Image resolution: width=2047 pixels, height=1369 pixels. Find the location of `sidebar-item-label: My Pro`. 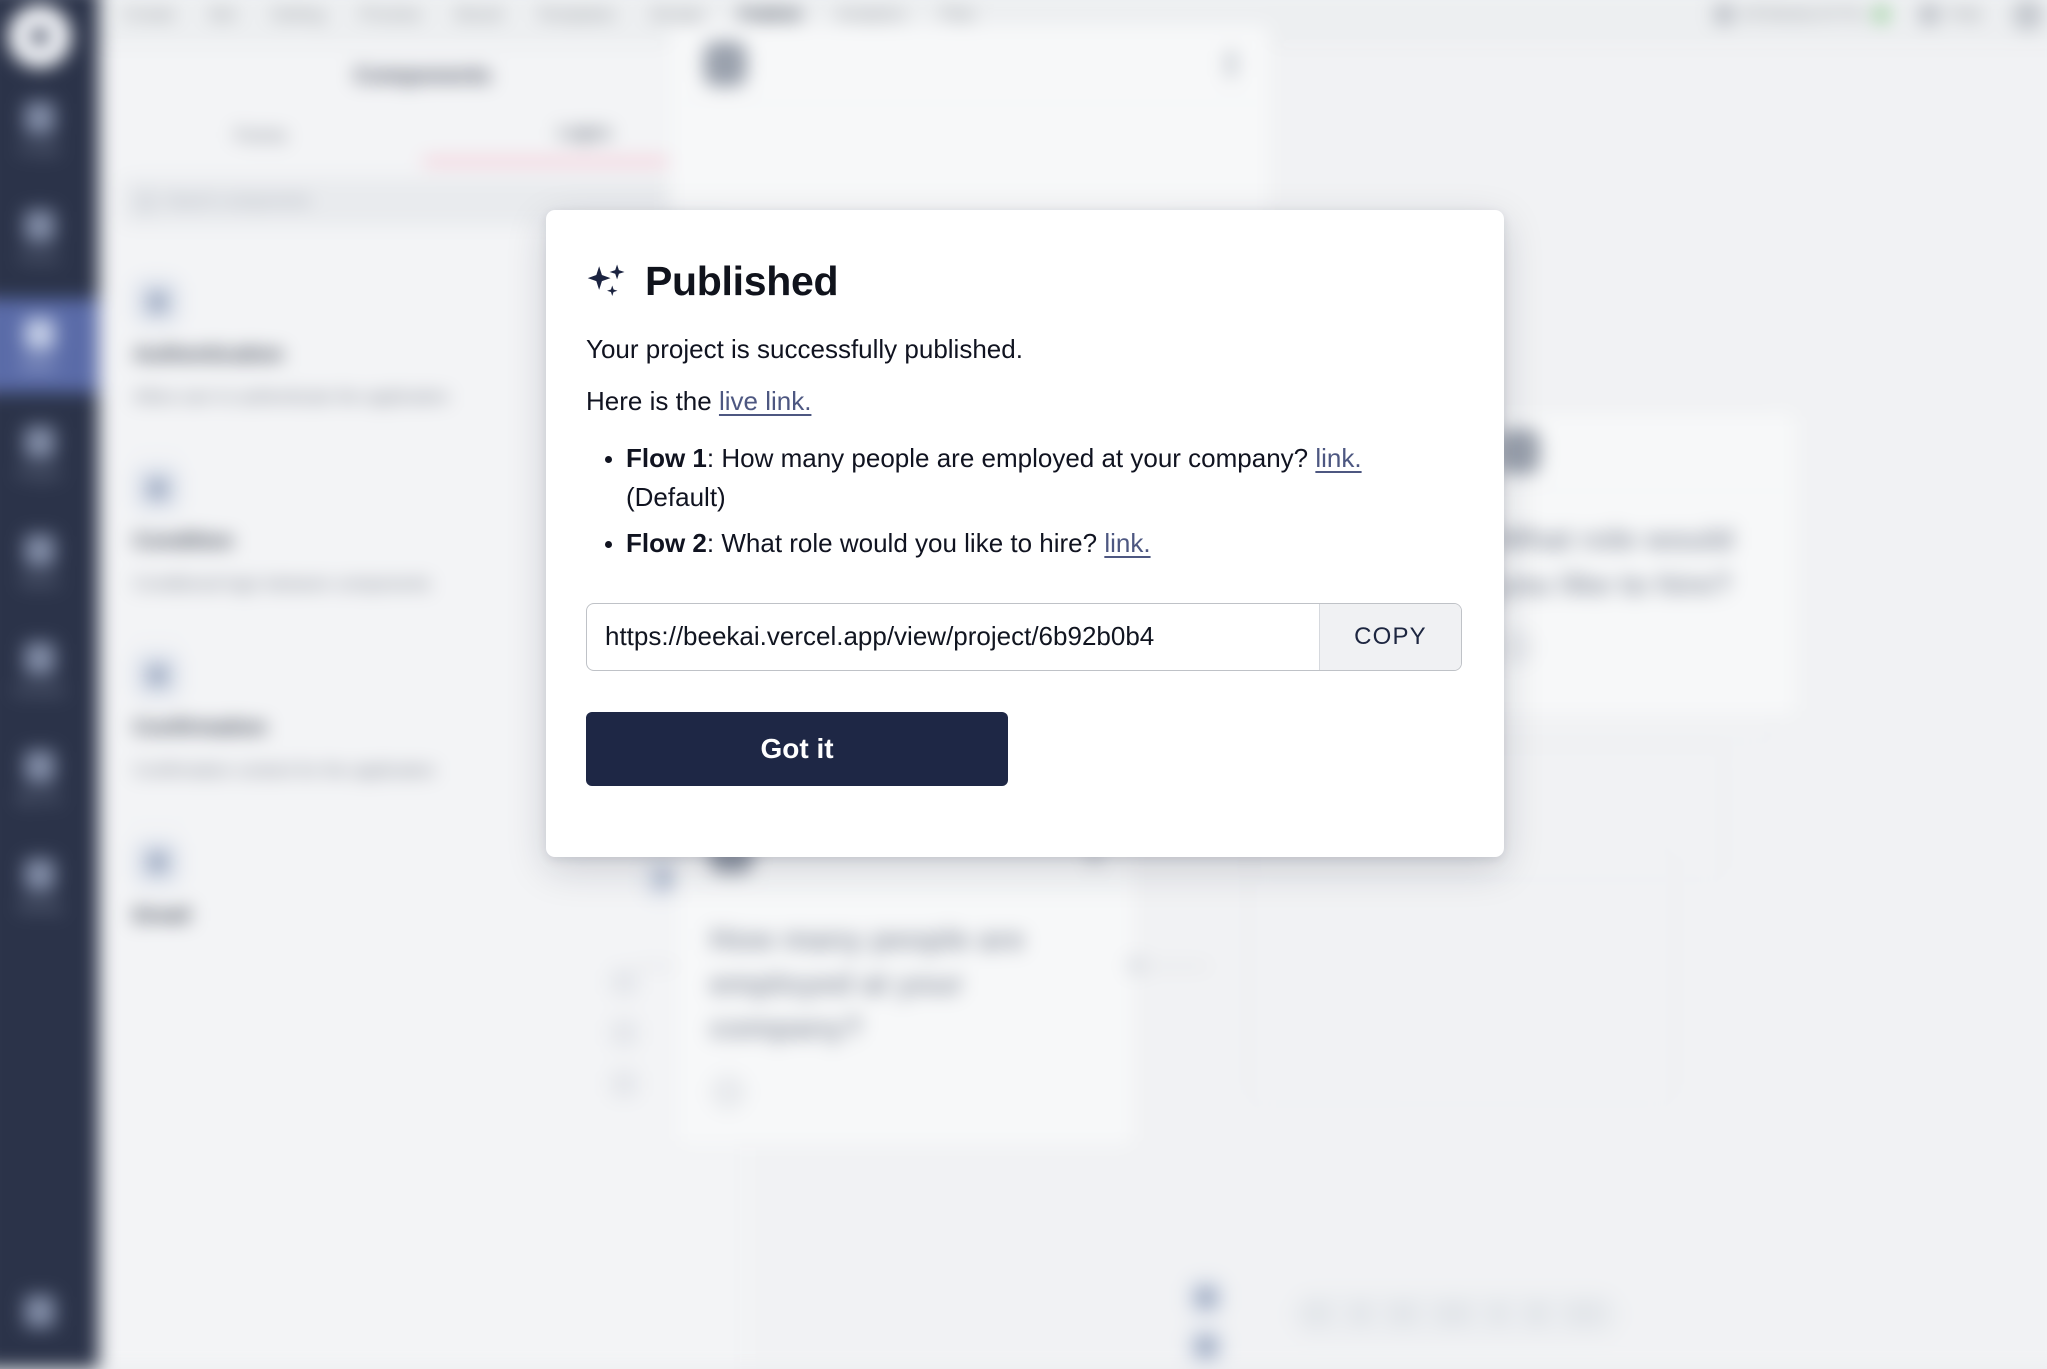

sidebar-item-label: My Pro is located at coordinates (39, 797).